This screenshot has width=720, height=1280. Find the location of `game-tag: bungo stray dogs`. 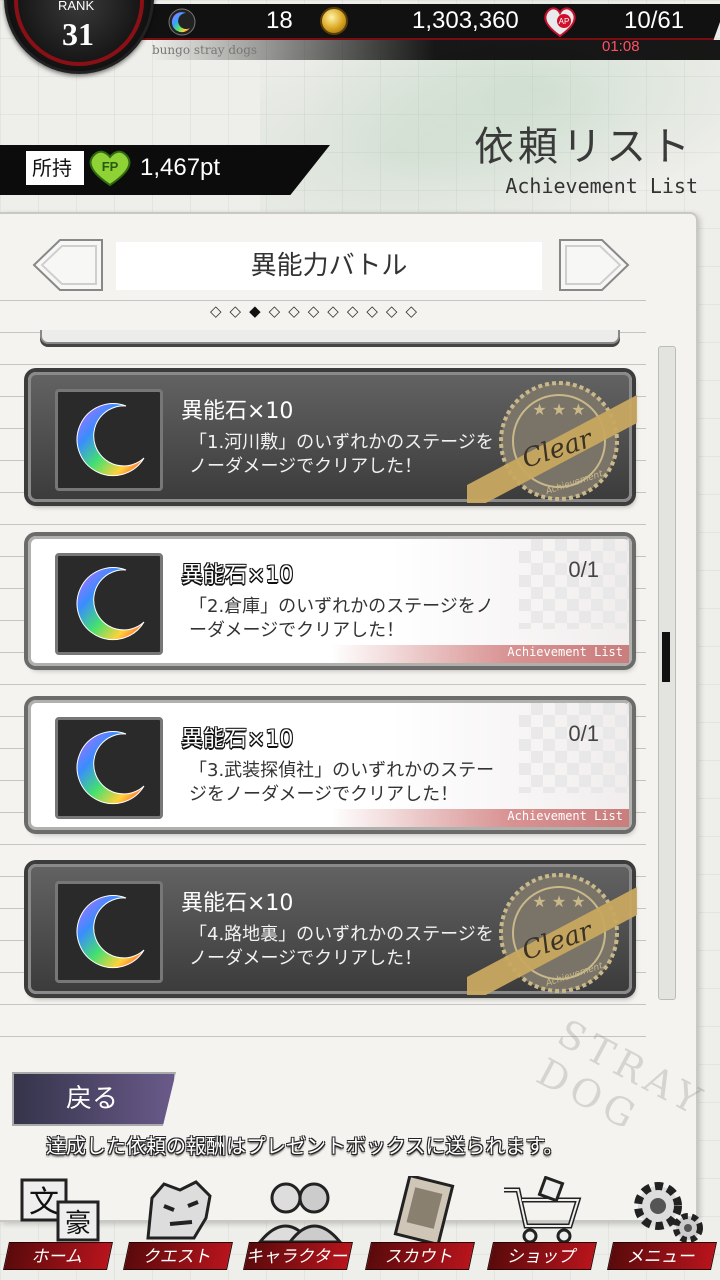

game-tag: bungo stray dogs is located at coordinates (205, 50).